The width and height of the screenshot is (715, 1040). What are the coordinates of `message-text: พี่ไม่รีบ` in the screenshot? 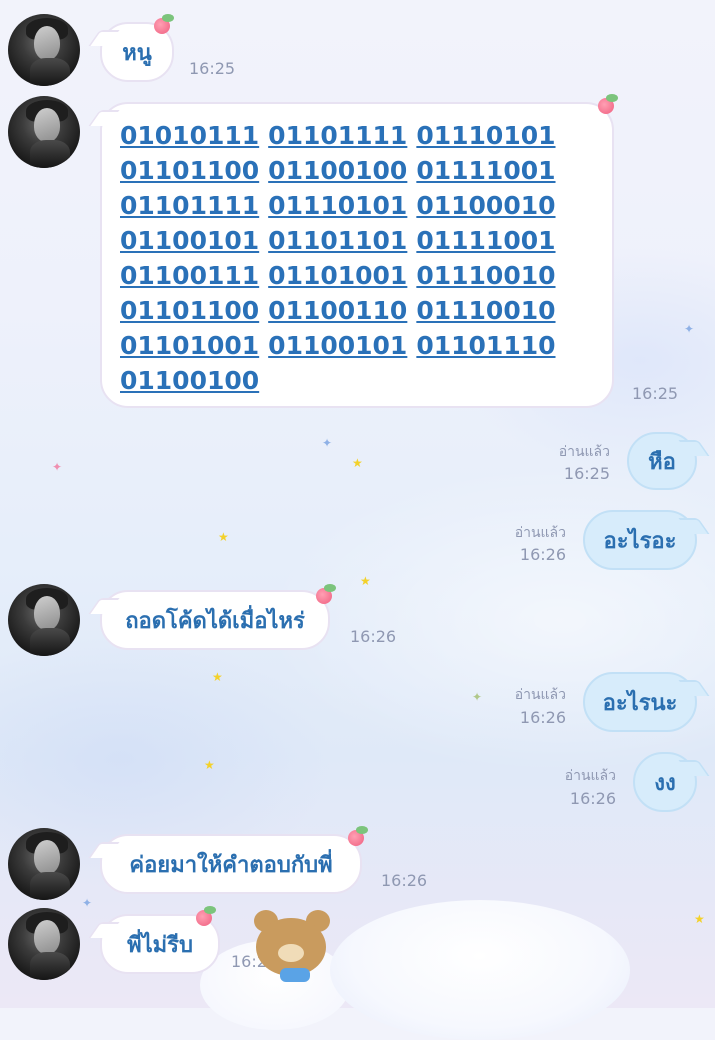 It's located at (160, 945).